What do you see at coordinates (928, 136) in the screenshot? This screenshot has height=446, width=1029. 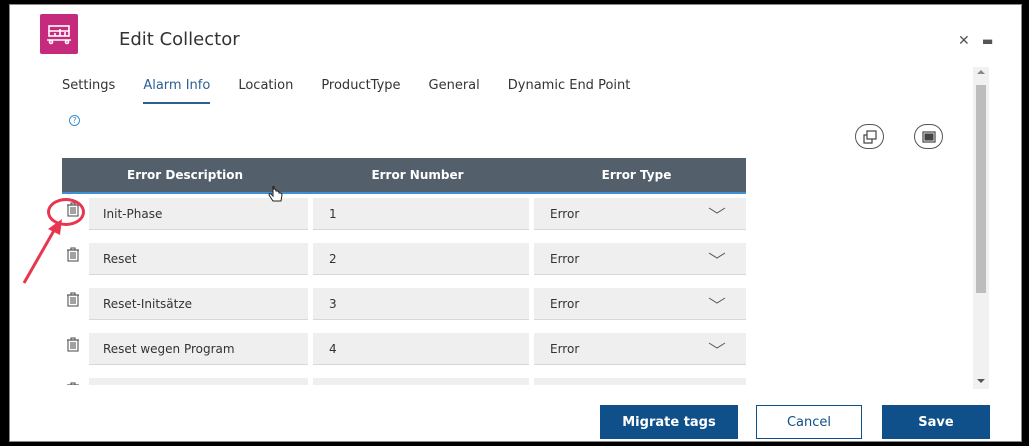 I see `image-icon` at bounding box center [928, 136].